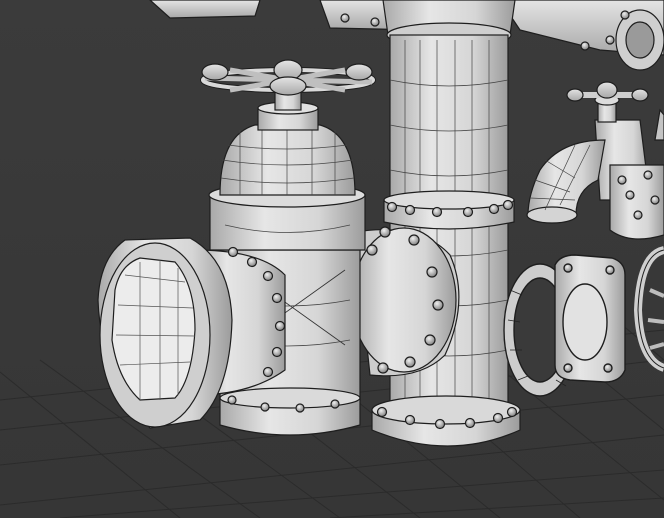 The height and width of the screenshot is (518, 664). I want to click on faucet-spigot, so click(595, 167).